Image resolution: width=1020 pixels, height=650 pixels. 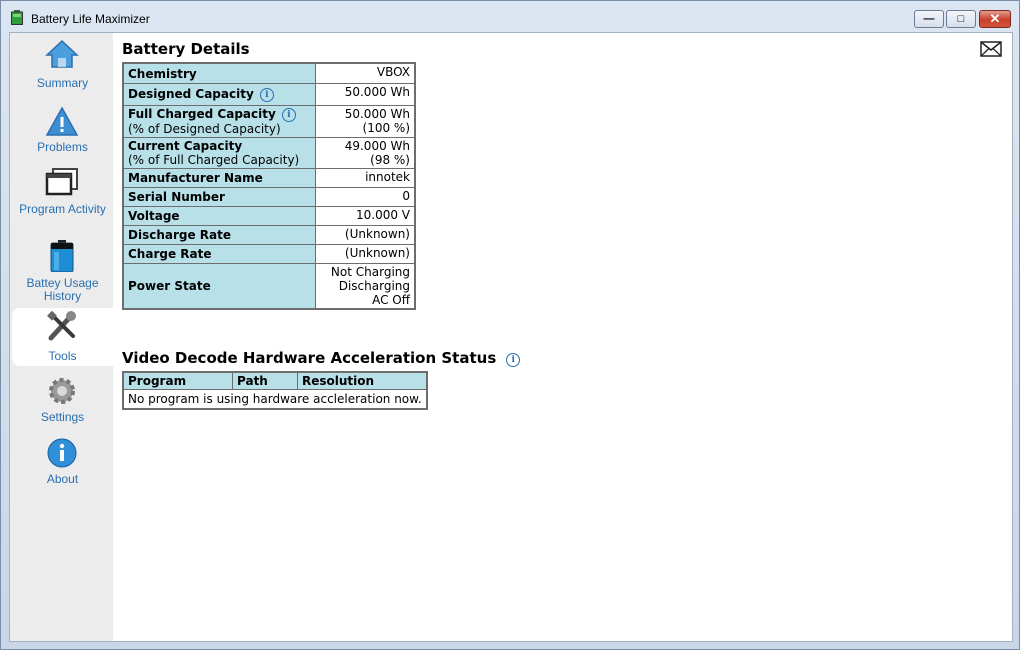 I want to click on row-label: Charge Rate, so click(x=219, y=254).